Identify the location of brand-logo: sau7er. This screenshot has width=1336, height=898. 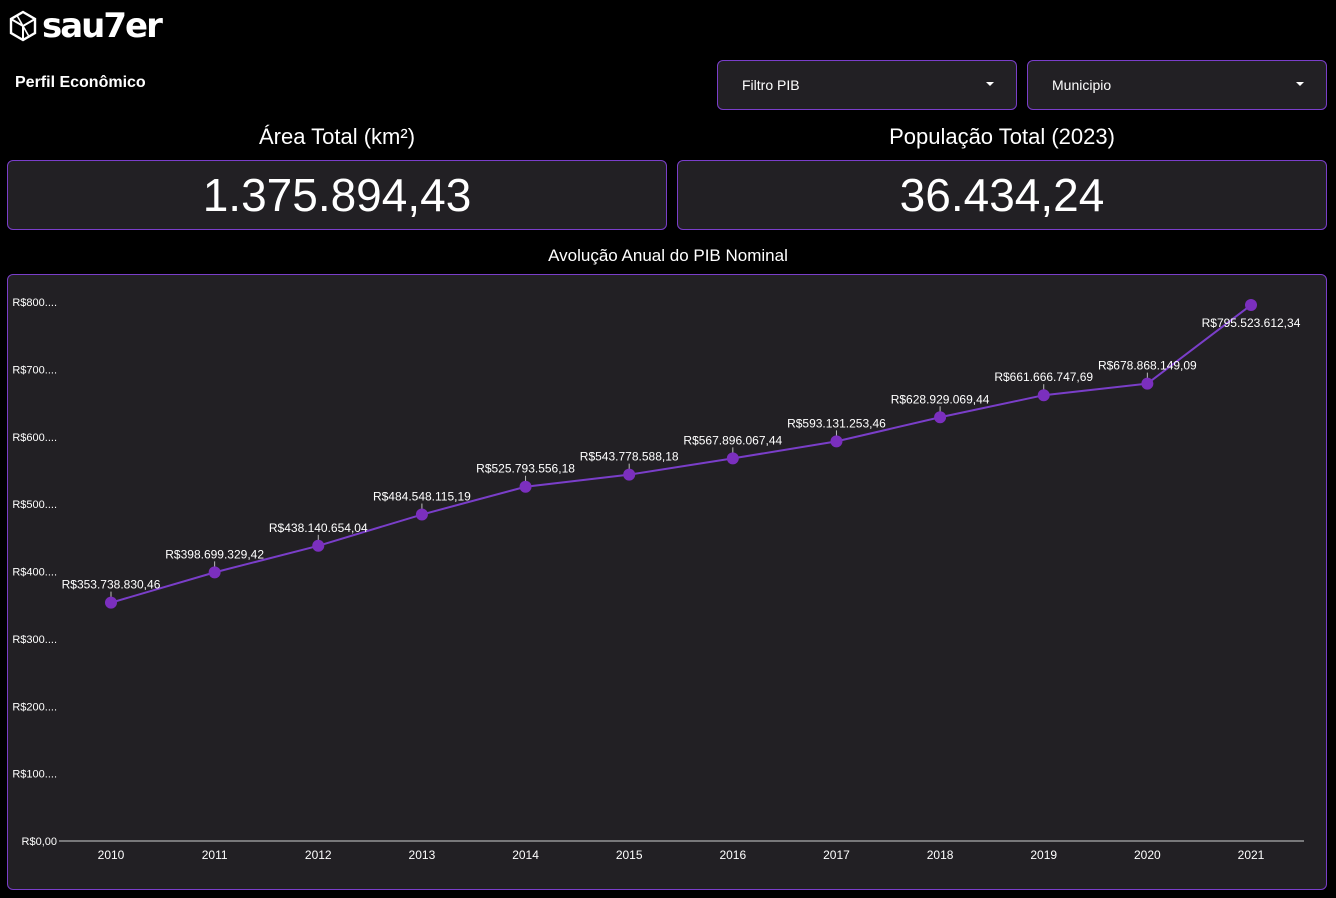
(85, 26).